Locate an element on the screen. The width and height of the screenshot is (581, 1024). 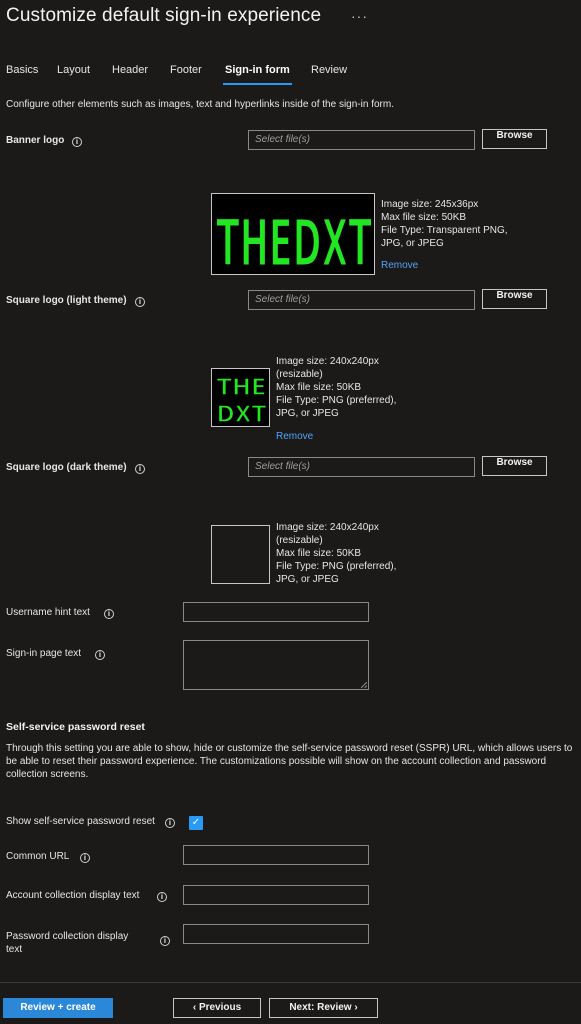
review-create-button: Review + create is located at coordinates (58, 1008).